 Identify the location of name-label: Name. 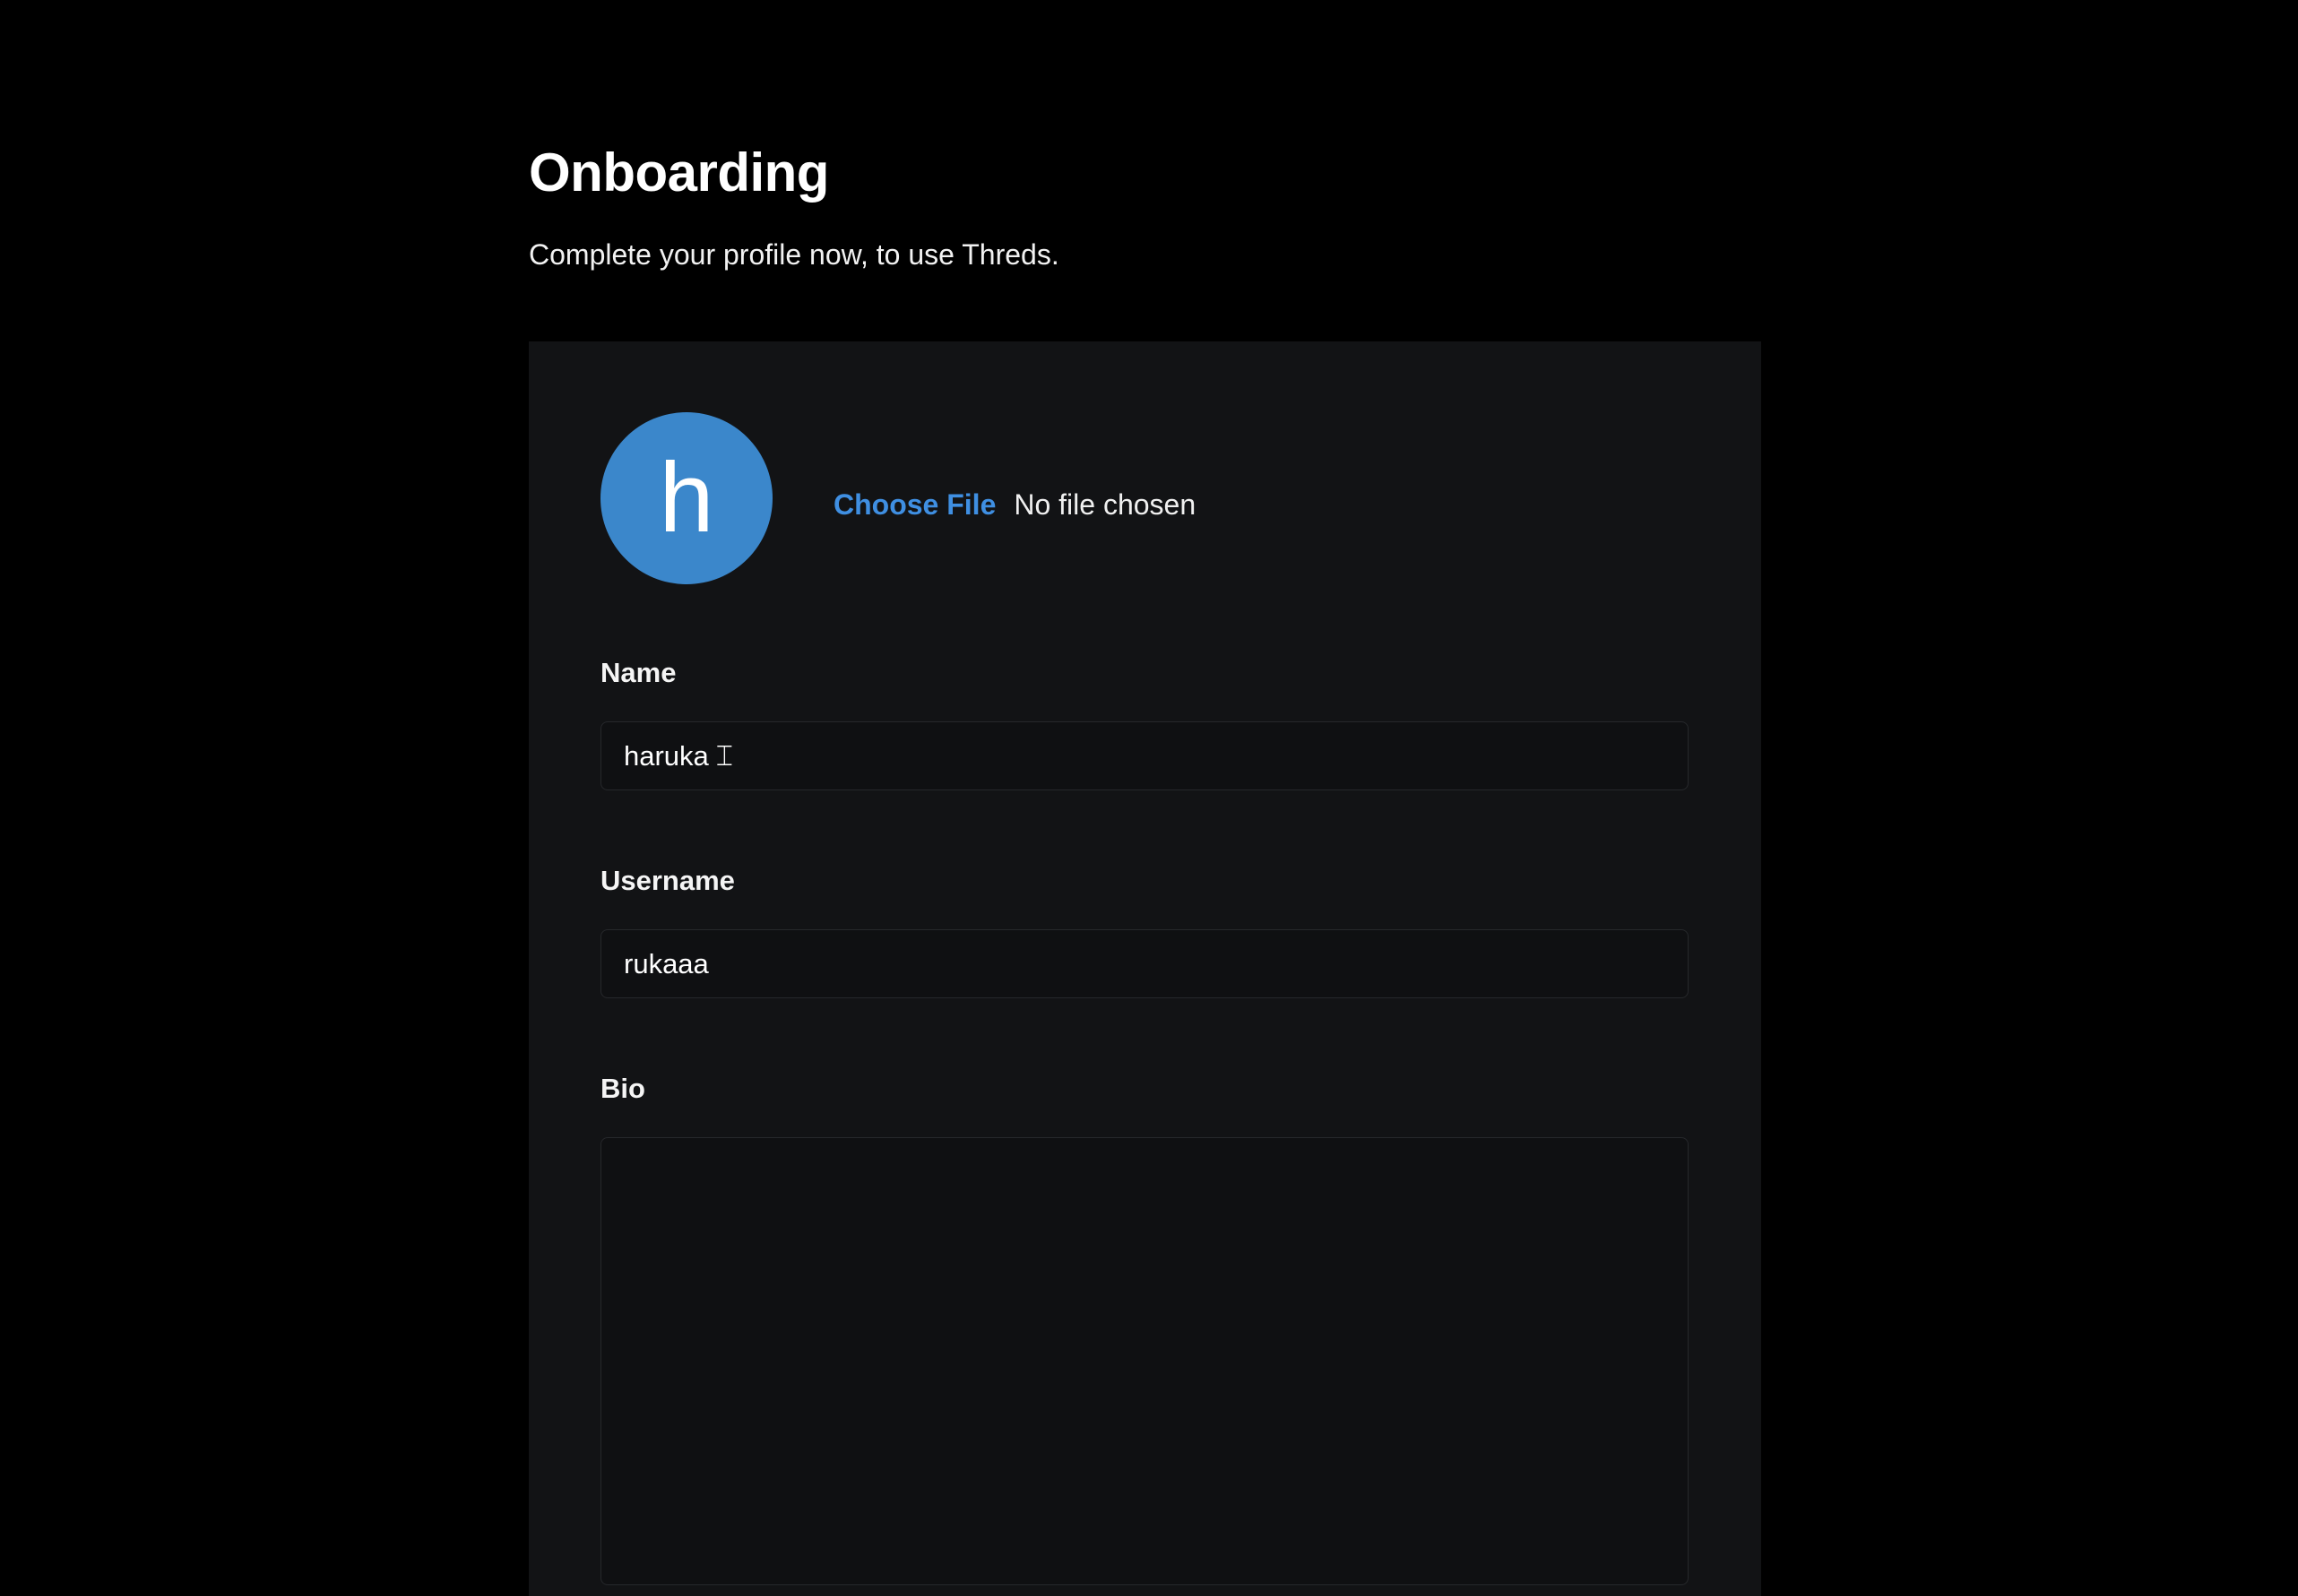
(638, 672).